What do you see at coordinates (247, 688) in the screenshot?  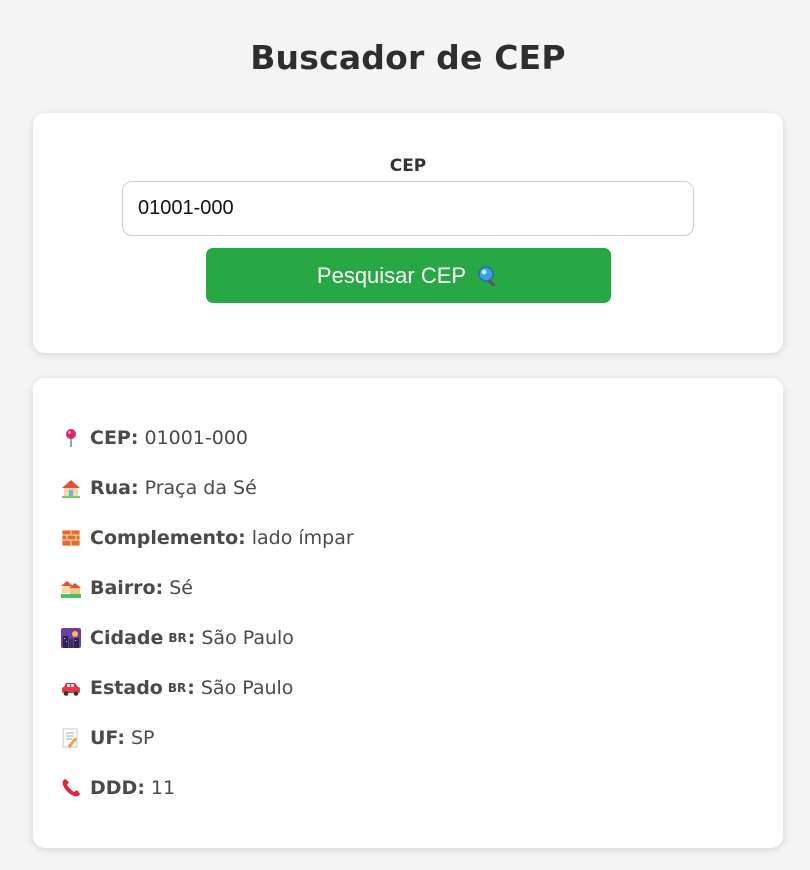 I see `estado-value: São Paulo` at bounding box center [247, 688].